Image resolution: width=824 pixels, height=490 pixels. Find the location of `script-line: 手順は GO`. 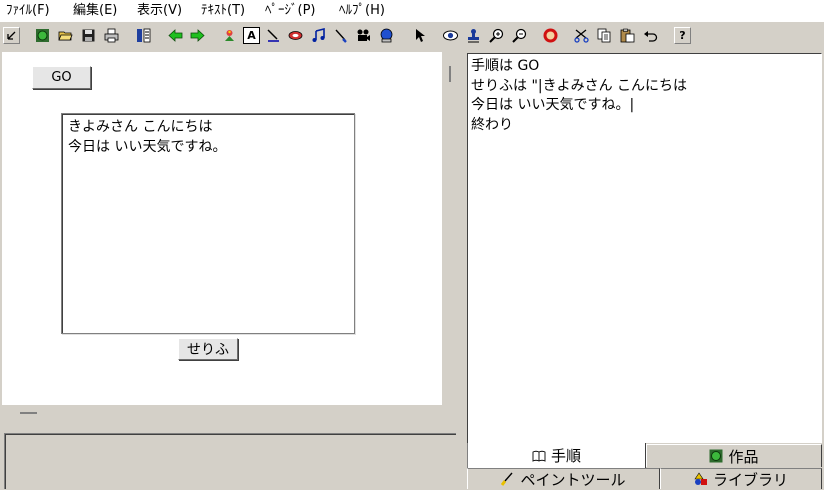

script-line: 手順は GO is located at coordinates (505, 66).